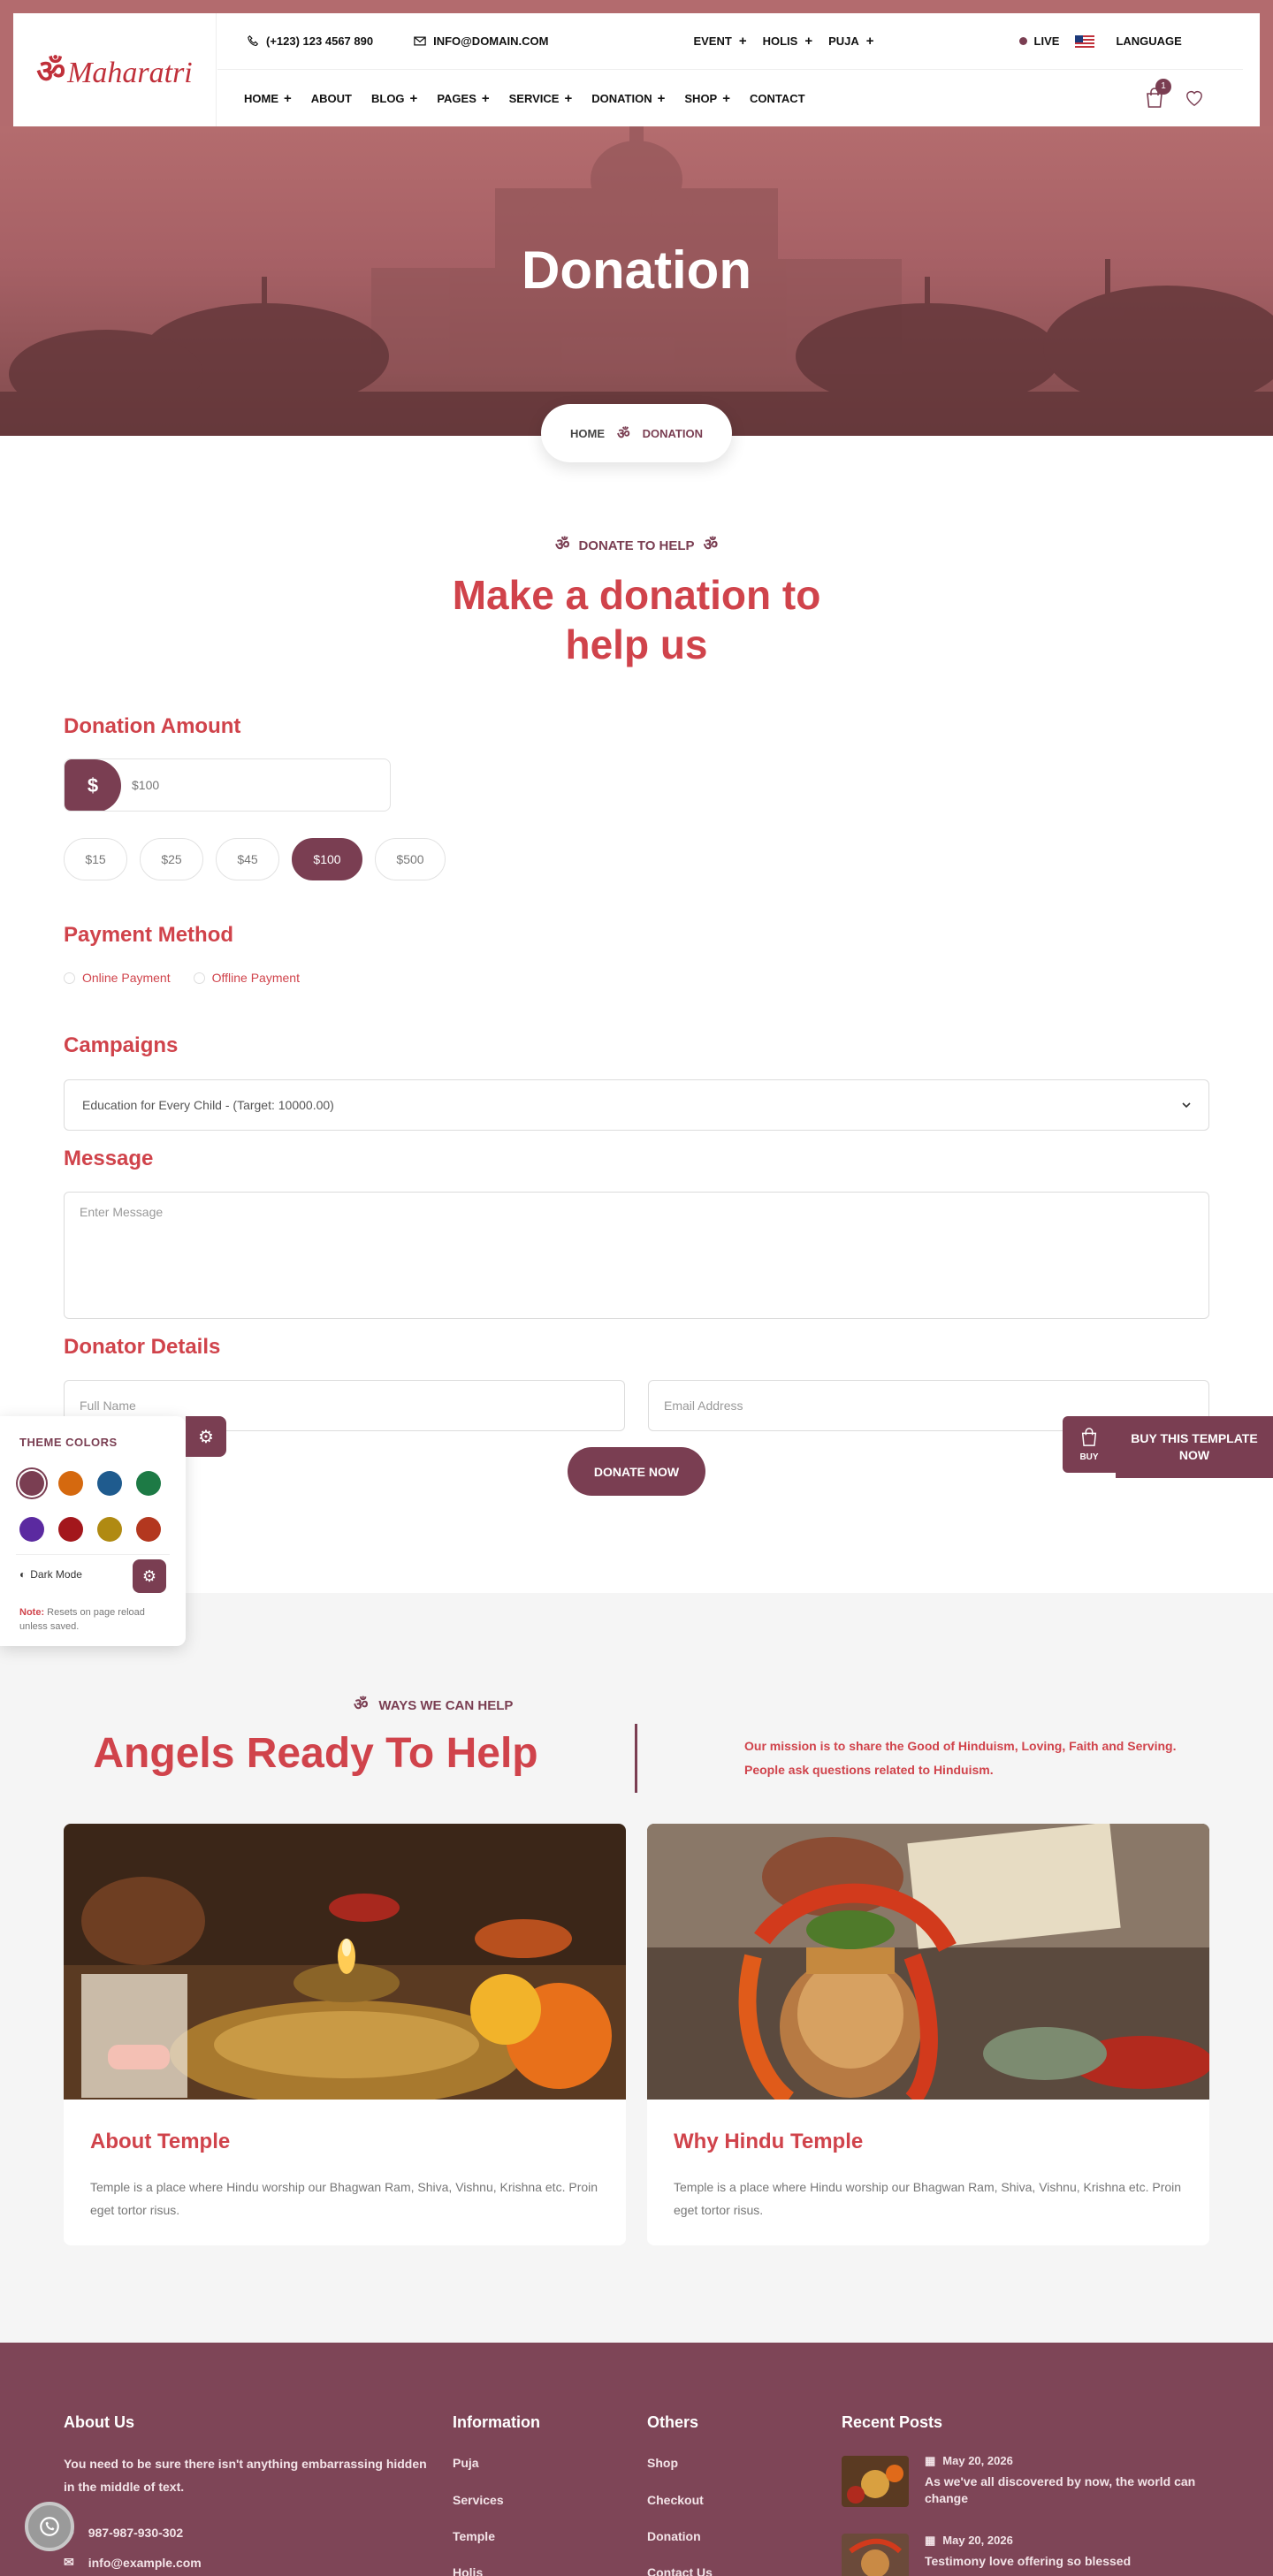 The height and width of the screenshot is (2576, 1273). I want to click on theme-settings-gear-icon: ⚙, so click(206, 1436).